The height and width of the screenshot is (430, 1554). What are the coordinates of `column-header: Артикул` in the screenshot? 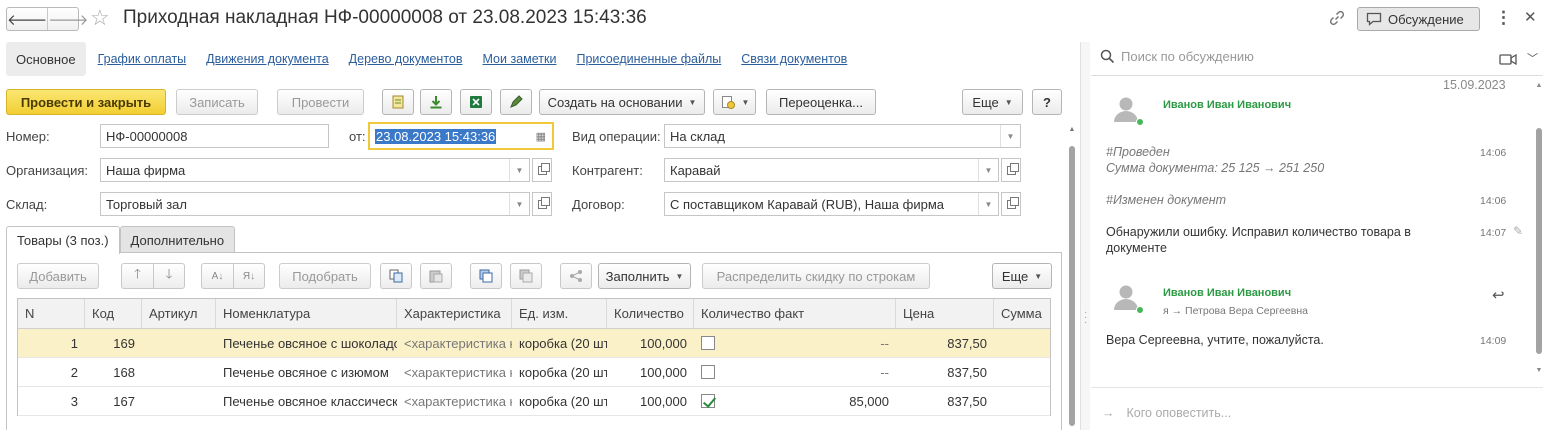 It's located at (179, 313).